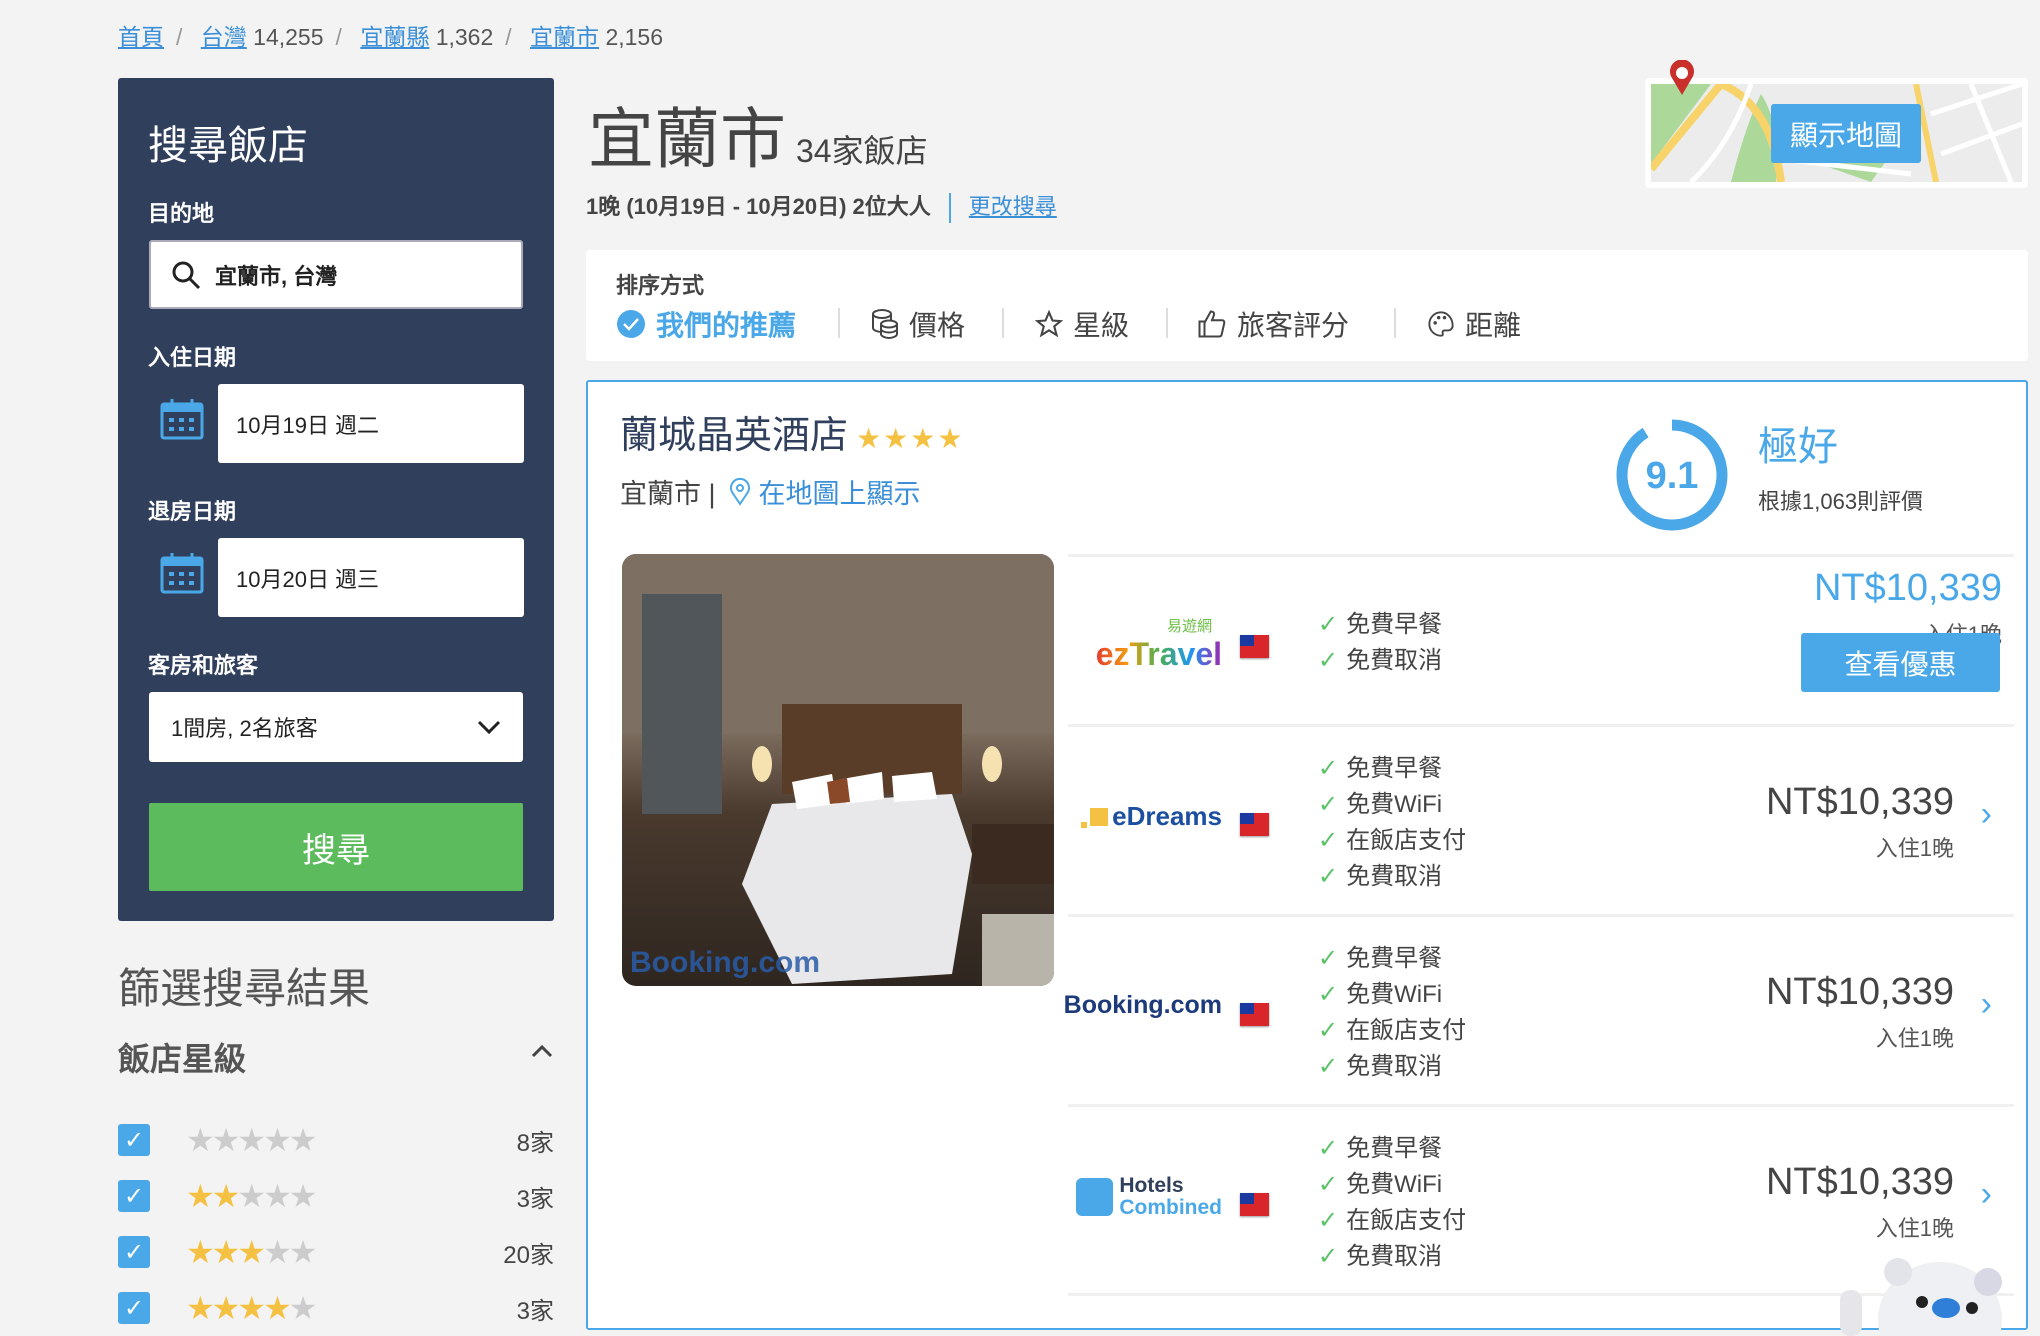 The image size is (2040, 1336). I want to click on palette-icon, so click(1441, 324).